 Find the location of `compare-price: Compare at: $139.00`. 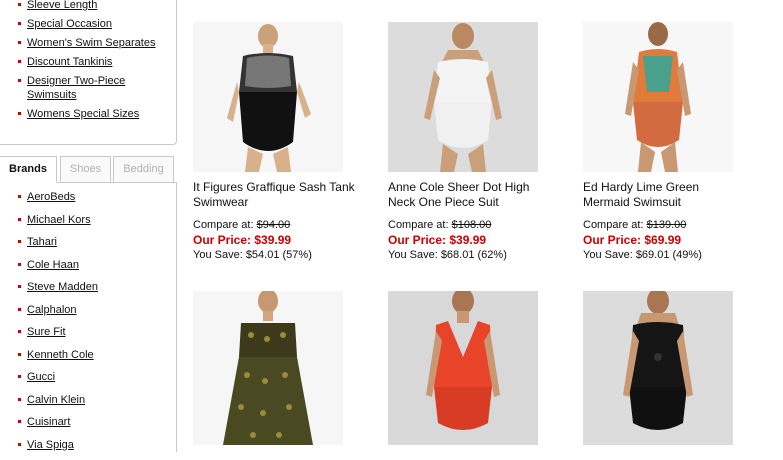

compare-price: Compare at: $139.00 is located at coordinates (665, 225).